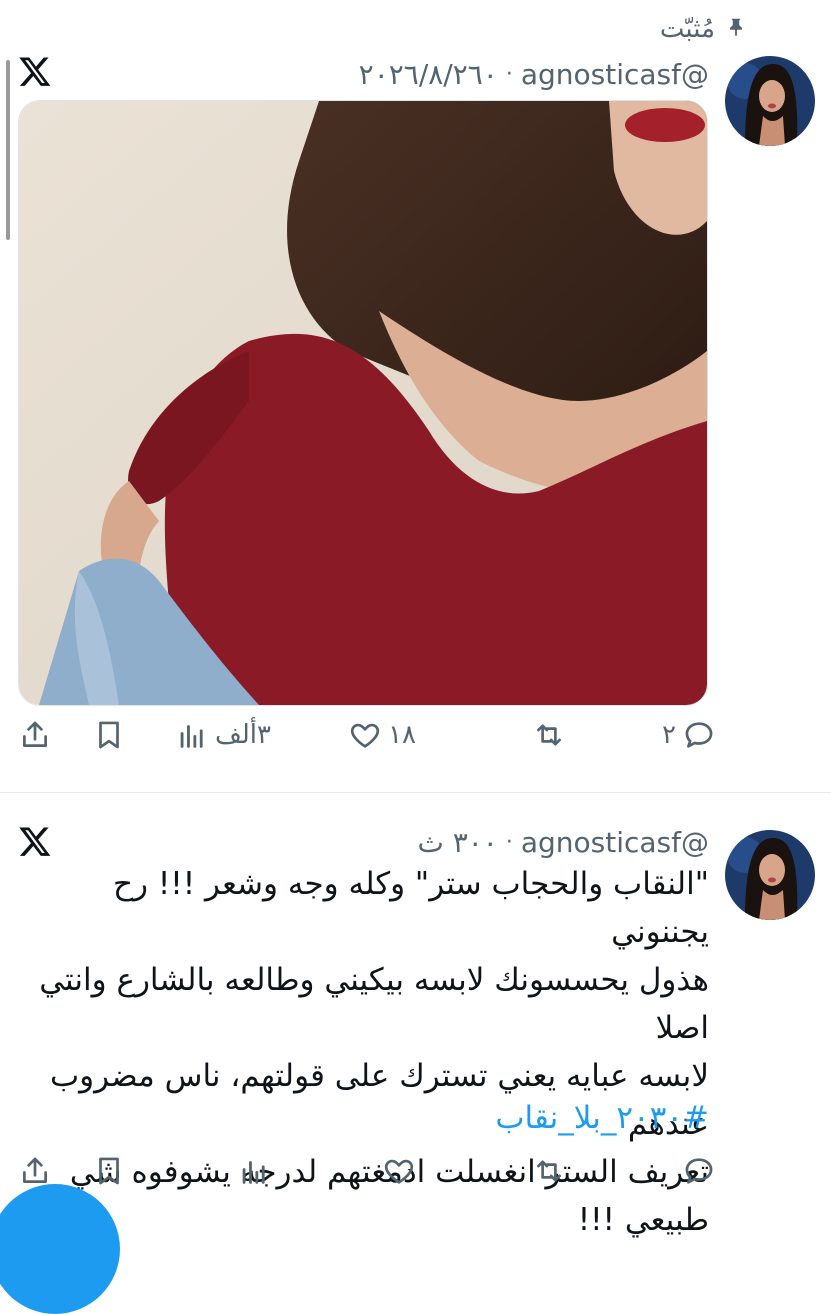 The image size is (831, 1314). What do you see at coordinates (382, 735) in the screenshot?
I see `like-button: ١٨` at bounding box center [382, 735].